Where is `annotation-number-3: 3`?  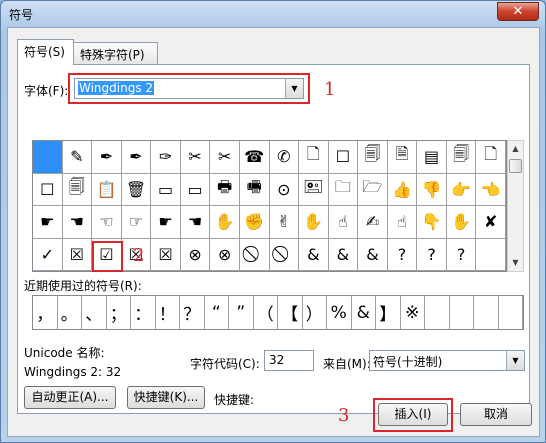
annotation-number-3: 3 is located at coordinates (344, 415).